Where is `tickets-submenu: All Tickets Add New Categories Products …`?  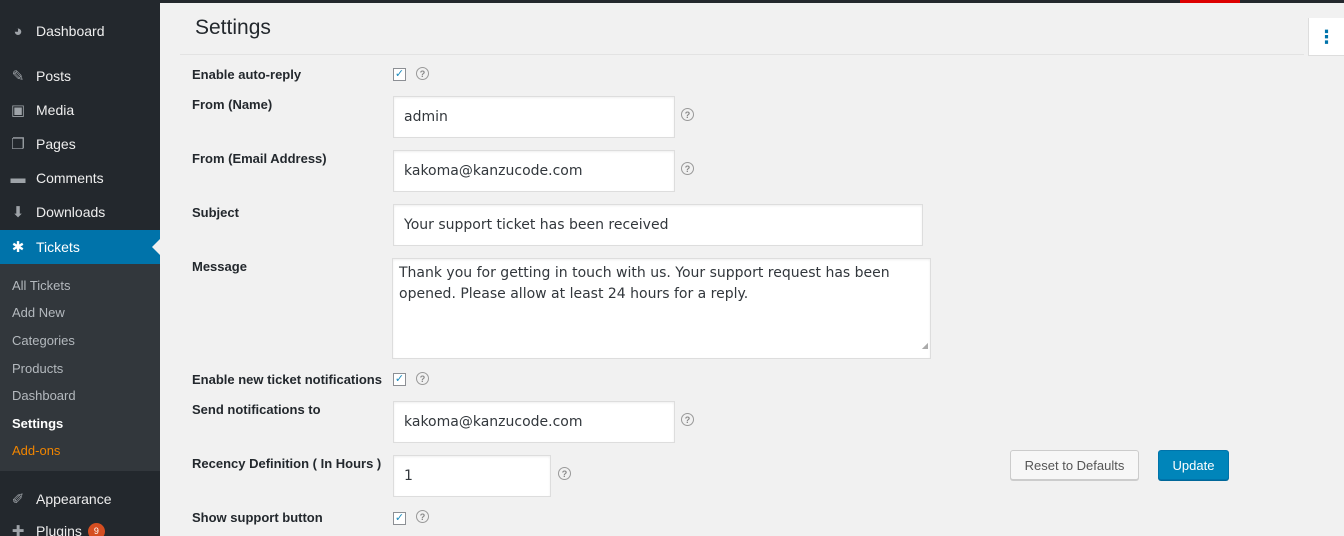
tickets-submenu: All Tickets Add New Categories Products … is located at coordinates (80, 367).